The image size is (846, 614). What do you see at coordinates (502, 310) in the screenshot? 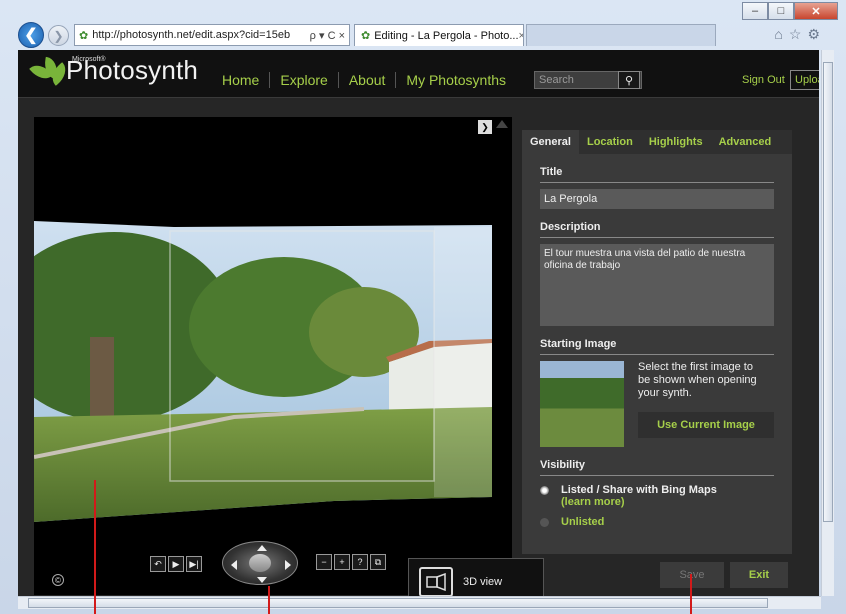
I see `viewer-scroll-up` at bounding box center [502, 310].